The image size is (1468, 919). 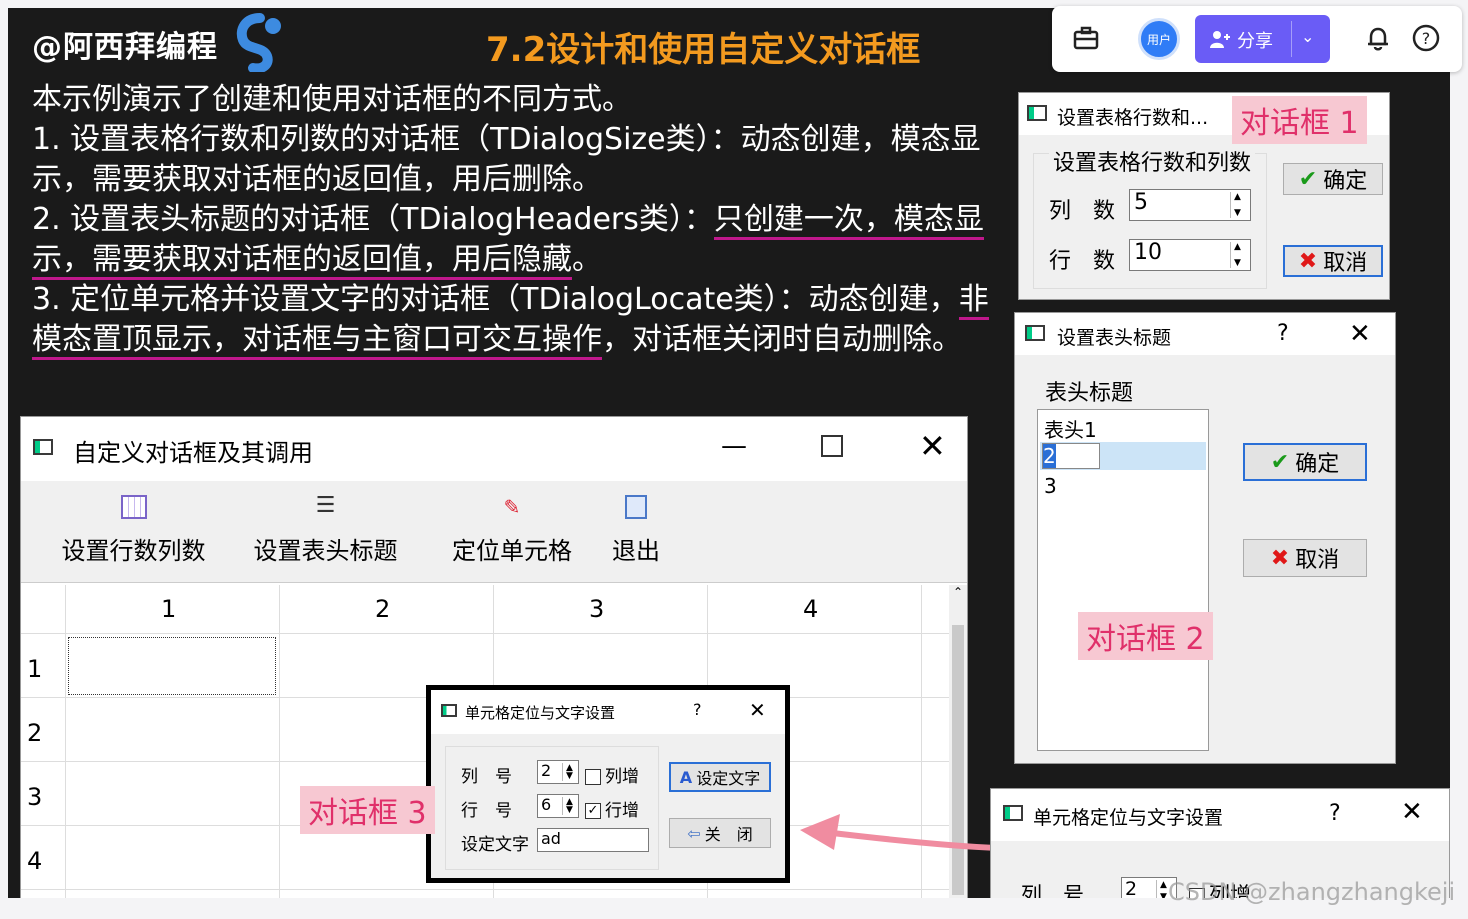 What do you see at coordinates (636, 551) in the screenshot?
I see `toolbar-label-exit: 退出` at bounding box center [636, 551].